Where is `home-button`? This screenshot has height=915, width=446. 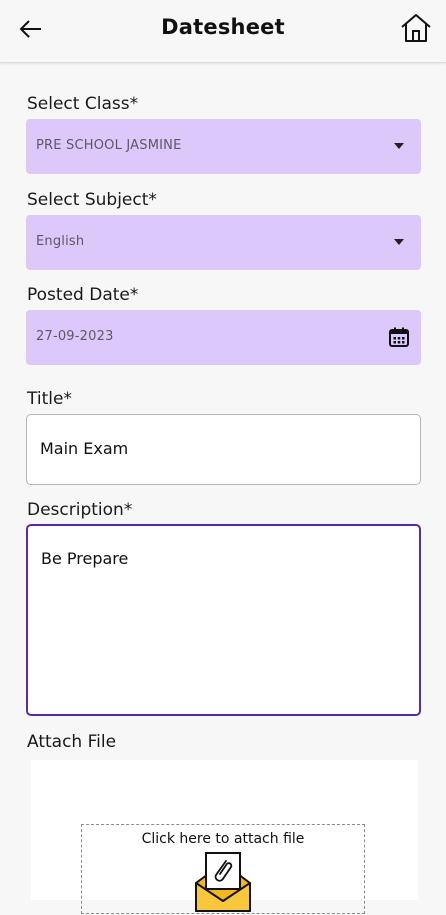
home-button is located at coordinates (416, 28).